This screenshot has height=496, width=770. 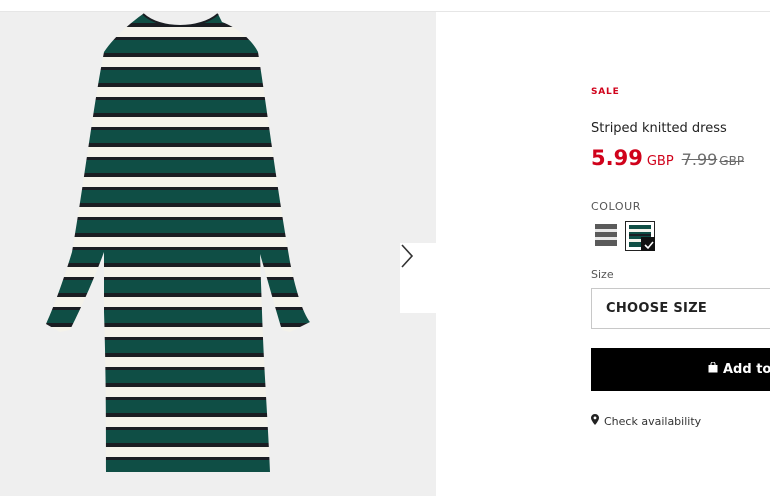 I want to click on current-price-currency: GBP, so click(x=660, y=161).